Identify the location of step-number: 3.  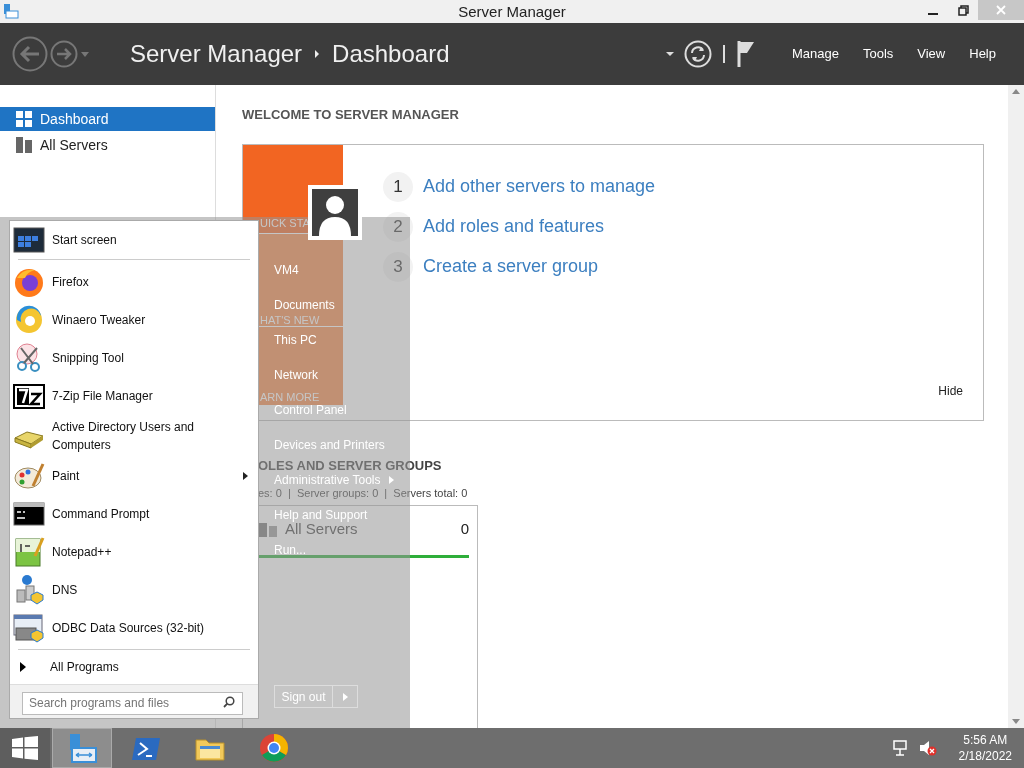
(398, 266).